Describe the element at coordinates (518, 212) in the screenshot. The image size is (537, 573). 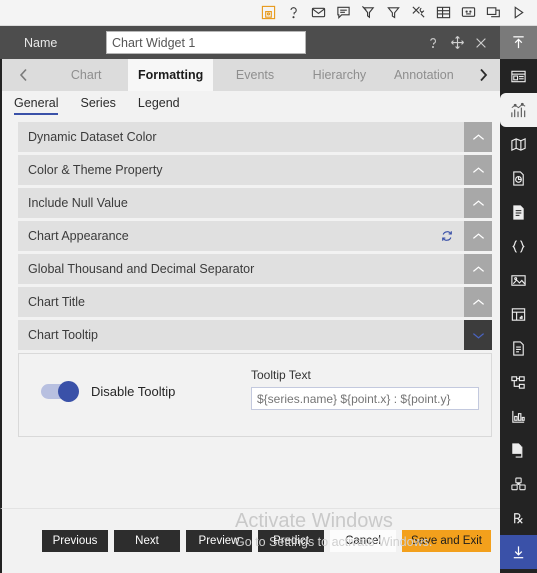
I see `document-icon` at that location.